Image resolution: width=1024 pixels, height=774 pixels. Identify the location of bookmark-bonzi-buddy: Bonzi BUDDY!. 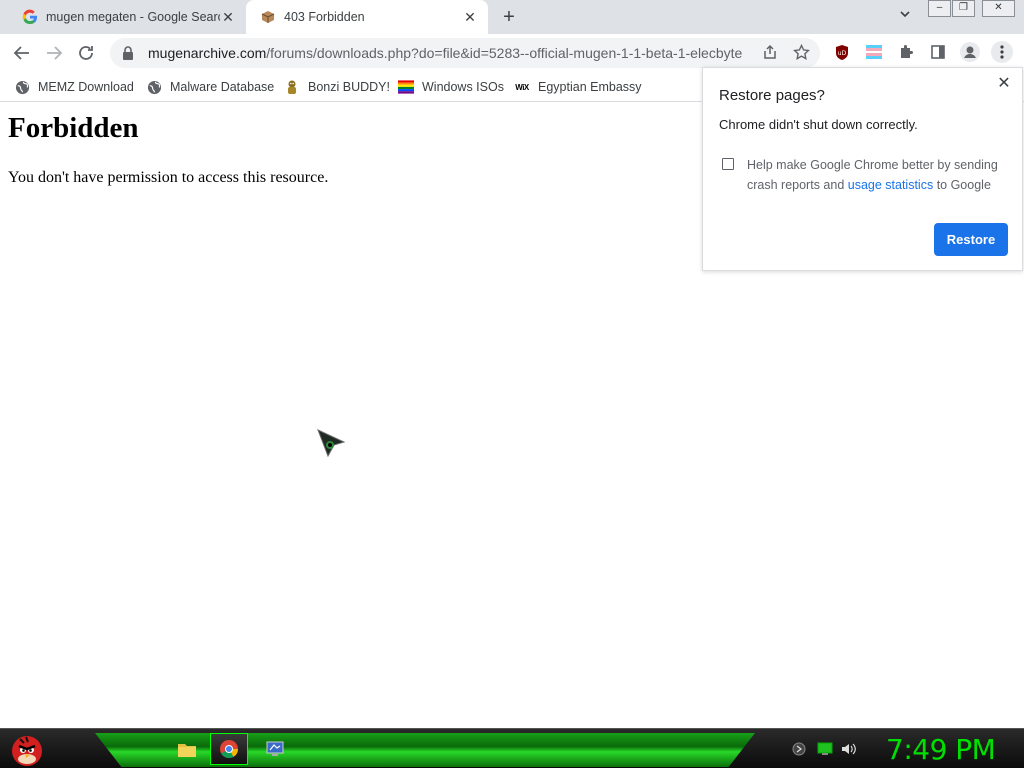
(337, 87).